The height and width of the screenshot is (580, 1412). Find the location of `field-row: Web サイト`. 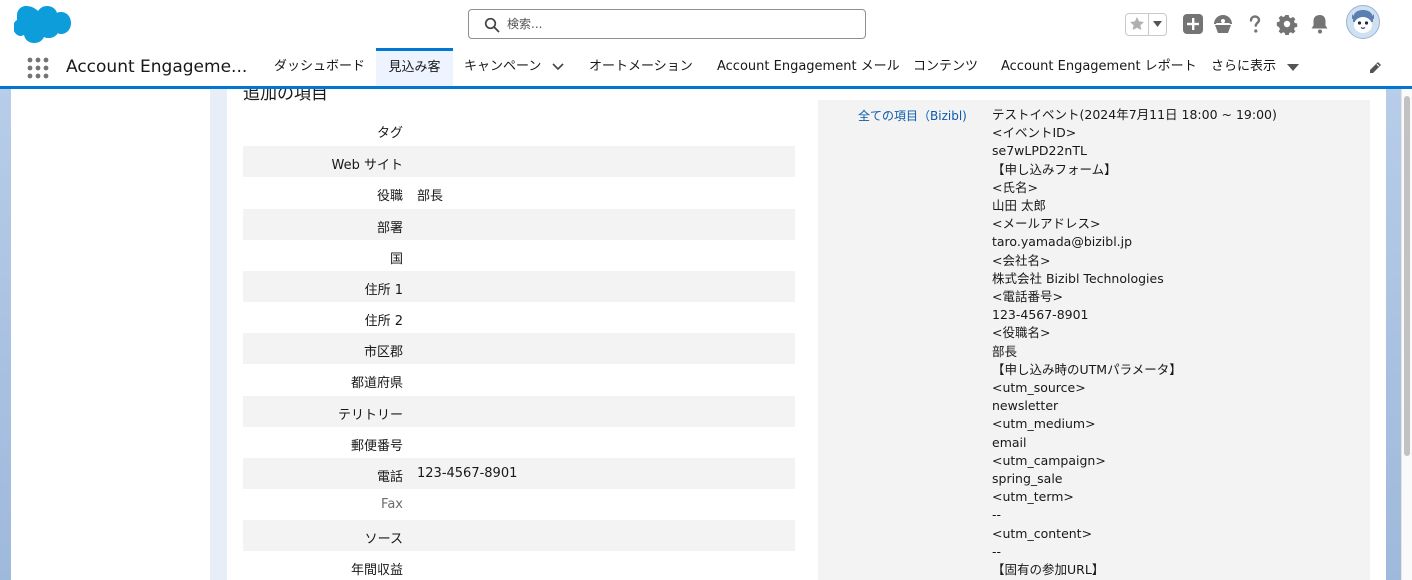

field-row: Web サイト is located at coordinates (519, 161).